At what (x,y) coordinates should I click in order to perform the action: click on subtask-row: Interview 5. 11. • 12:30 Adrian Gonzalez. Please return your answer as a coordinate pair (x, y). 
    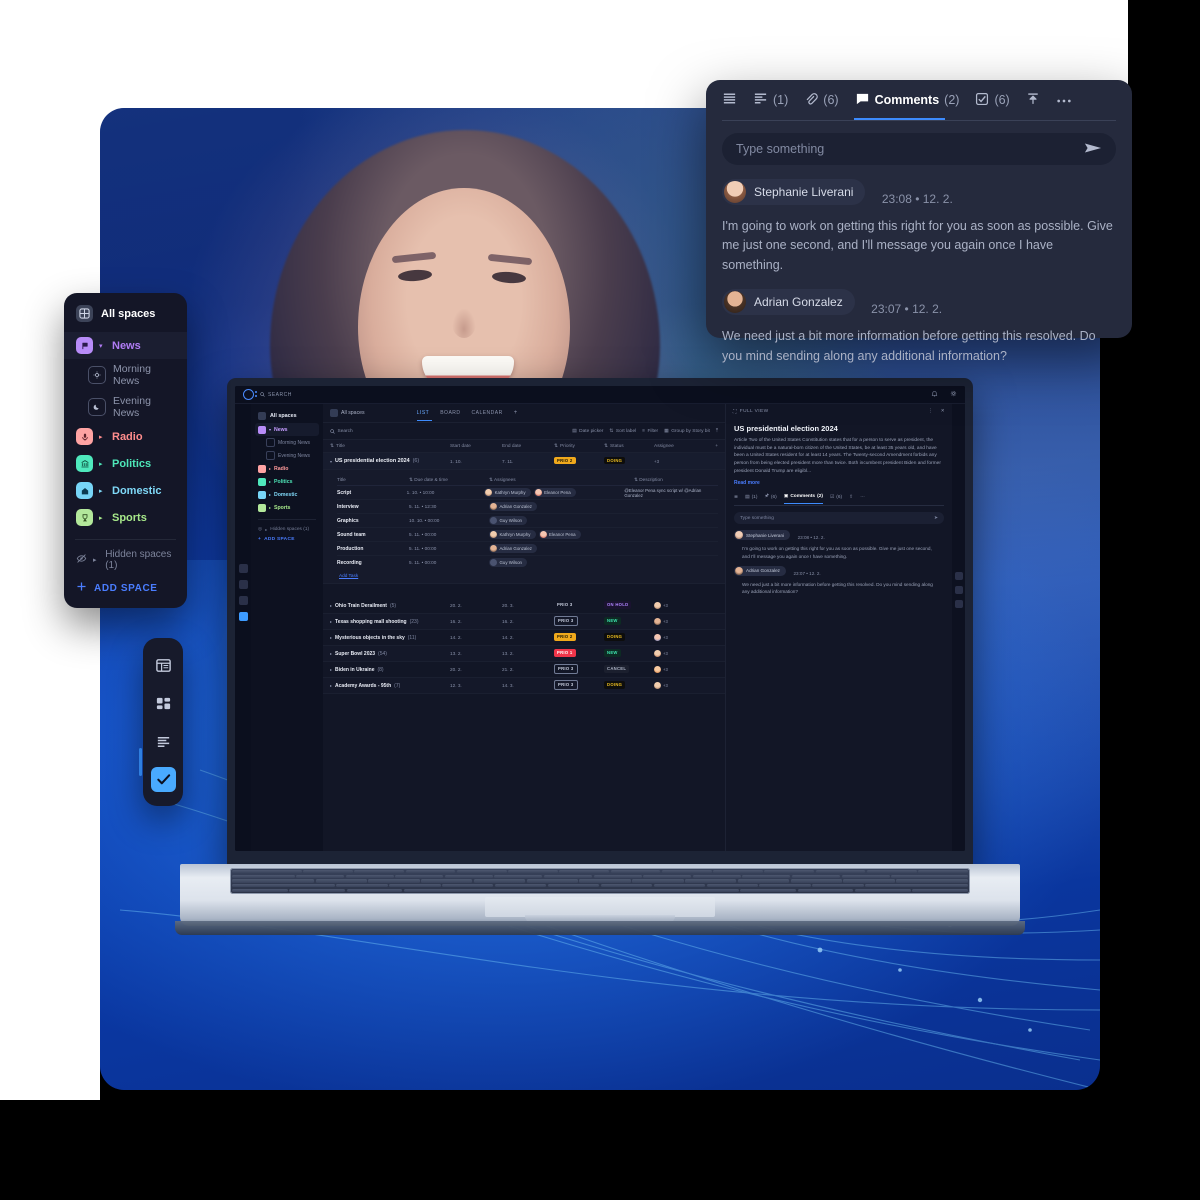
    Looking at the image, I should click on (527, 507).